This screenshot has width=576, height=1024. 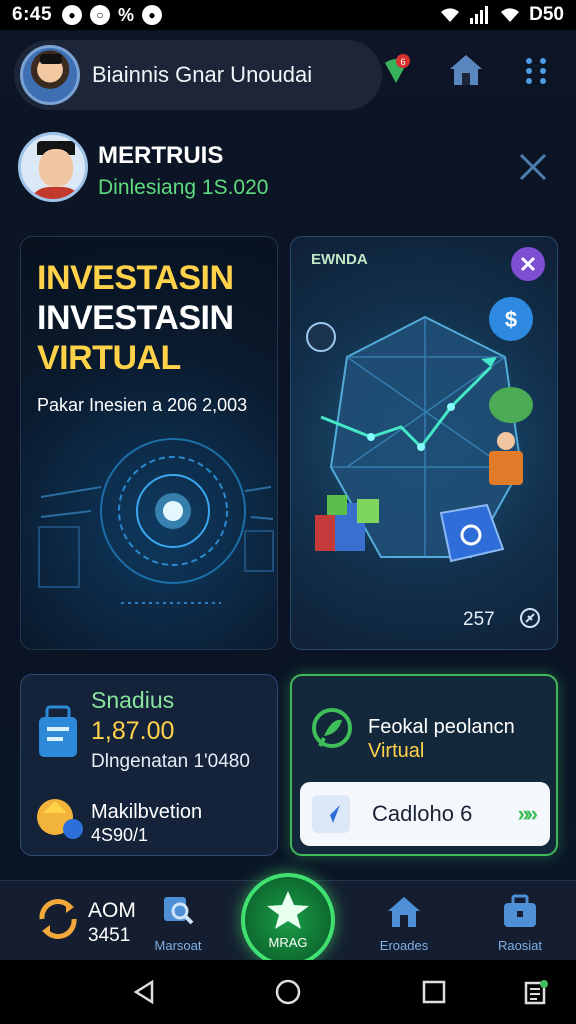 I want to click on card-close-button, so click(x=528, y=264).